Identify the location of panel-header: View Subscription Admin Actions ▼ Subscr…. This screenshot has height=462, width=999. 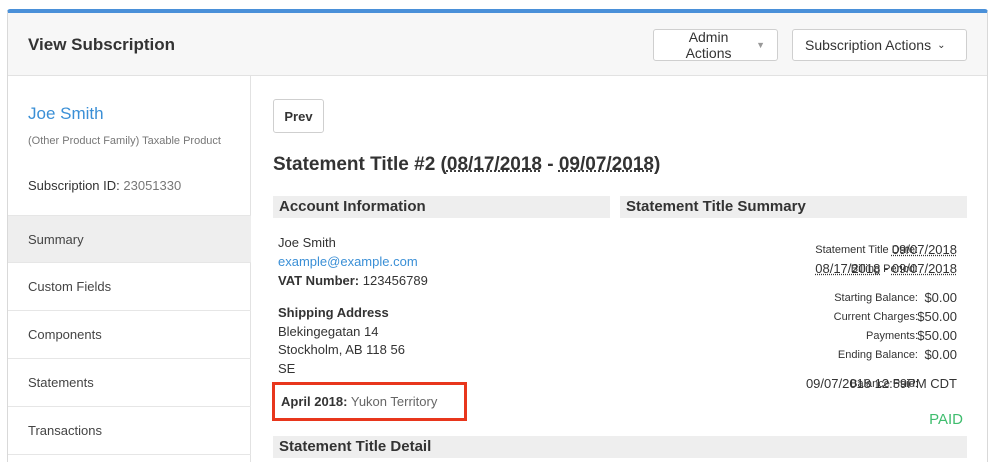
(497, 44).